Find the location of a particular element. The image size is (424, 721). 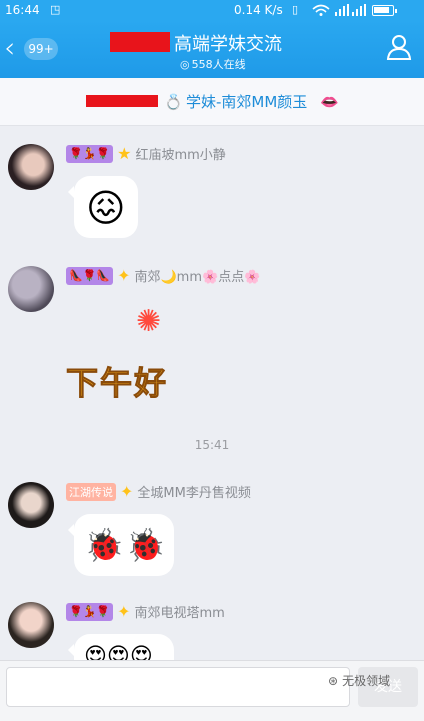

redaction-mark is located at coordinates (140, 42).